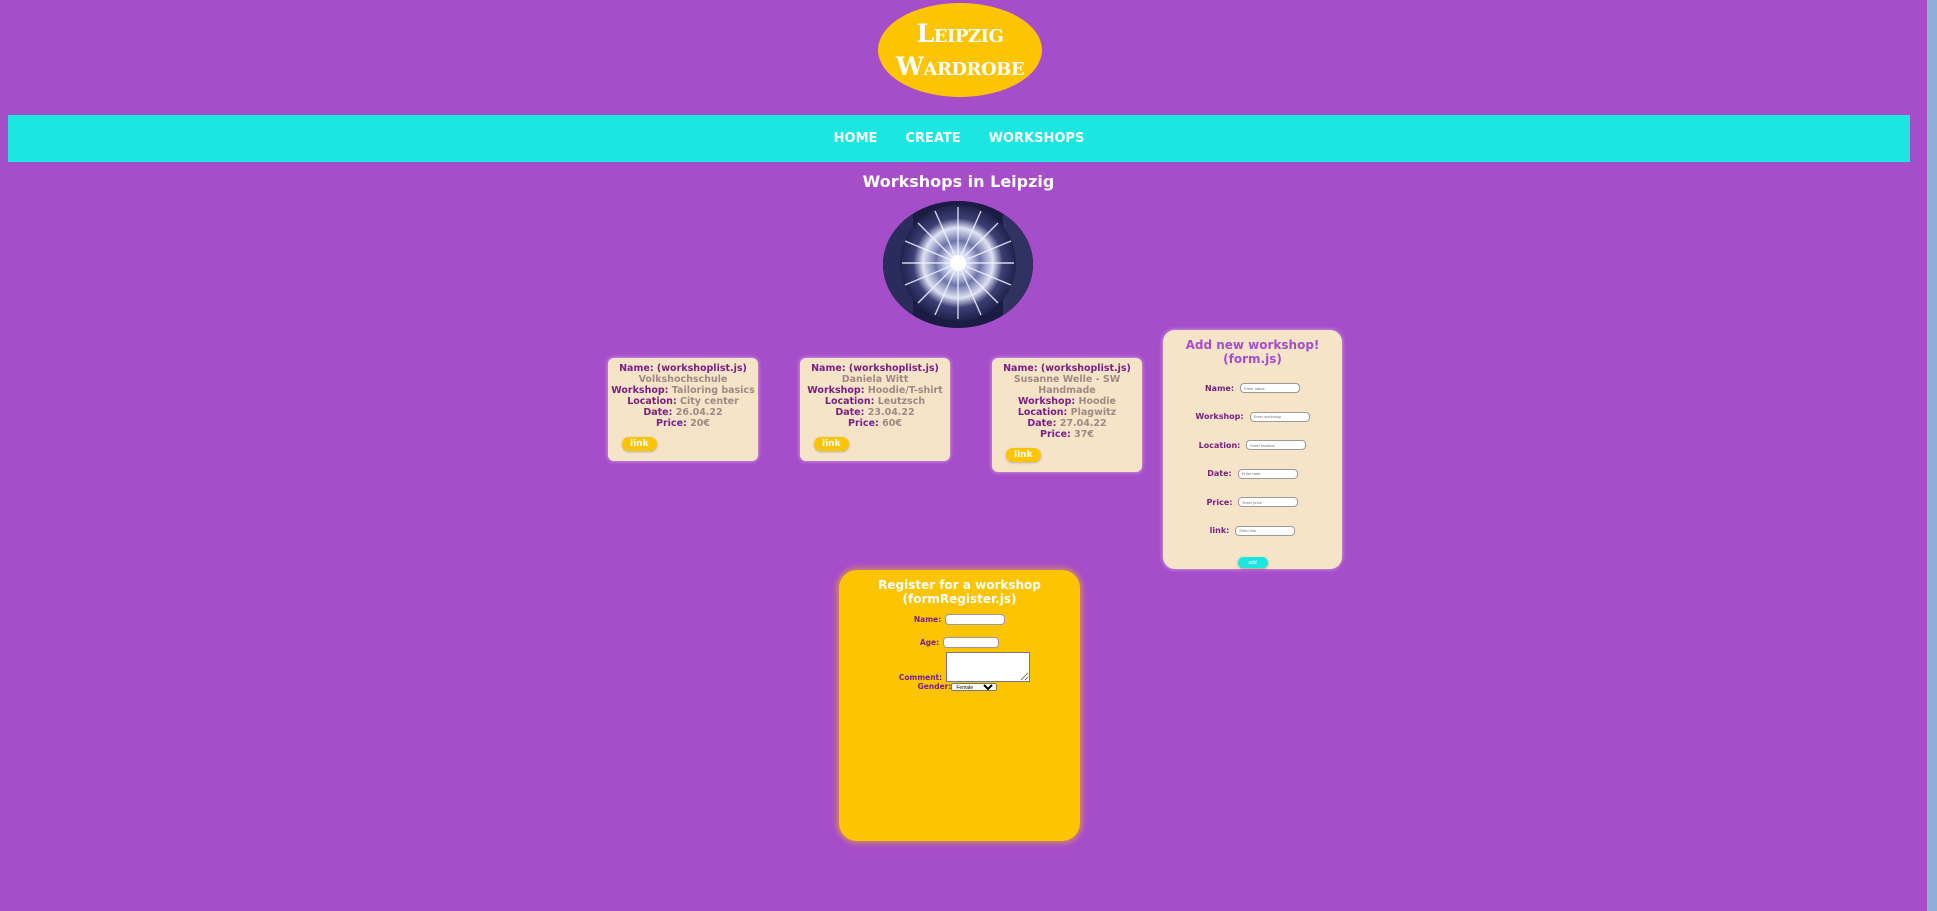  I want to click on form-date-input, so click(1267, 473).